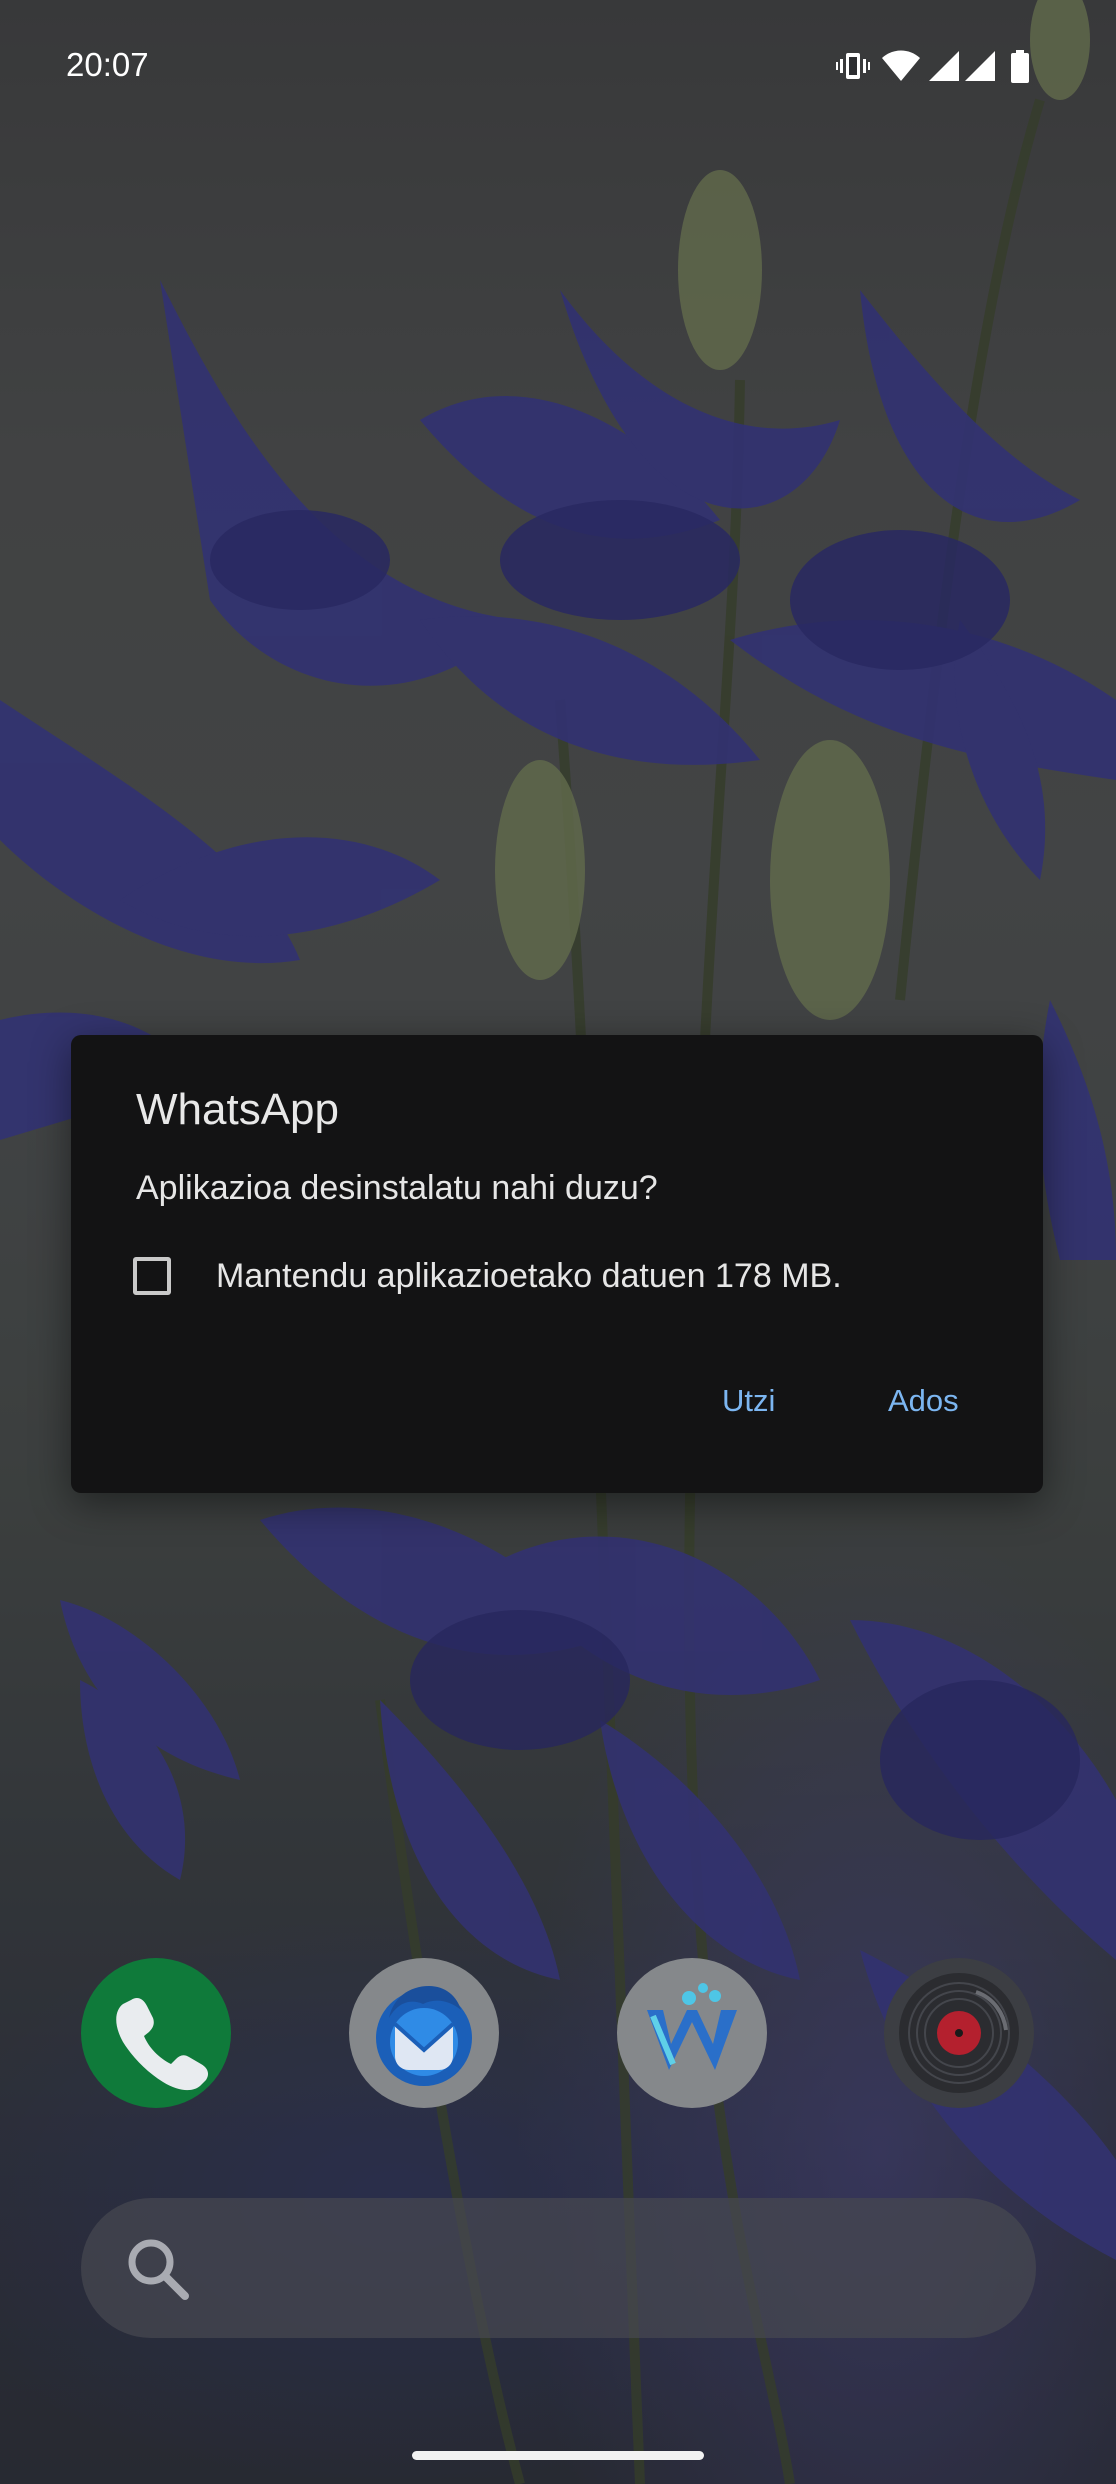  I want to click on keep-data-option: Mantendu aplikazioetako datuen 178 MB., so click(563, 1281).